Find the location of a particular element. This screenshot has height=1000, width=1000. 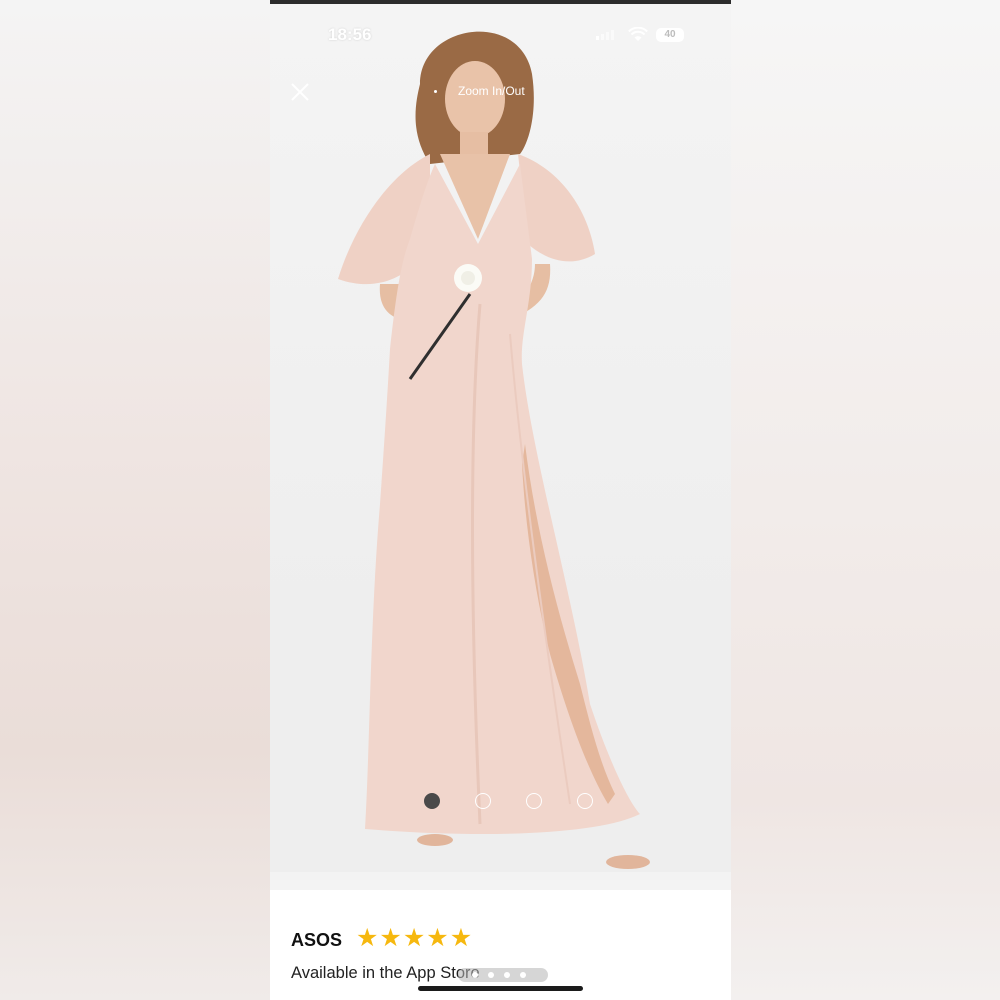

status-bar: 18:56 40 is located at coordinates (500, 36).